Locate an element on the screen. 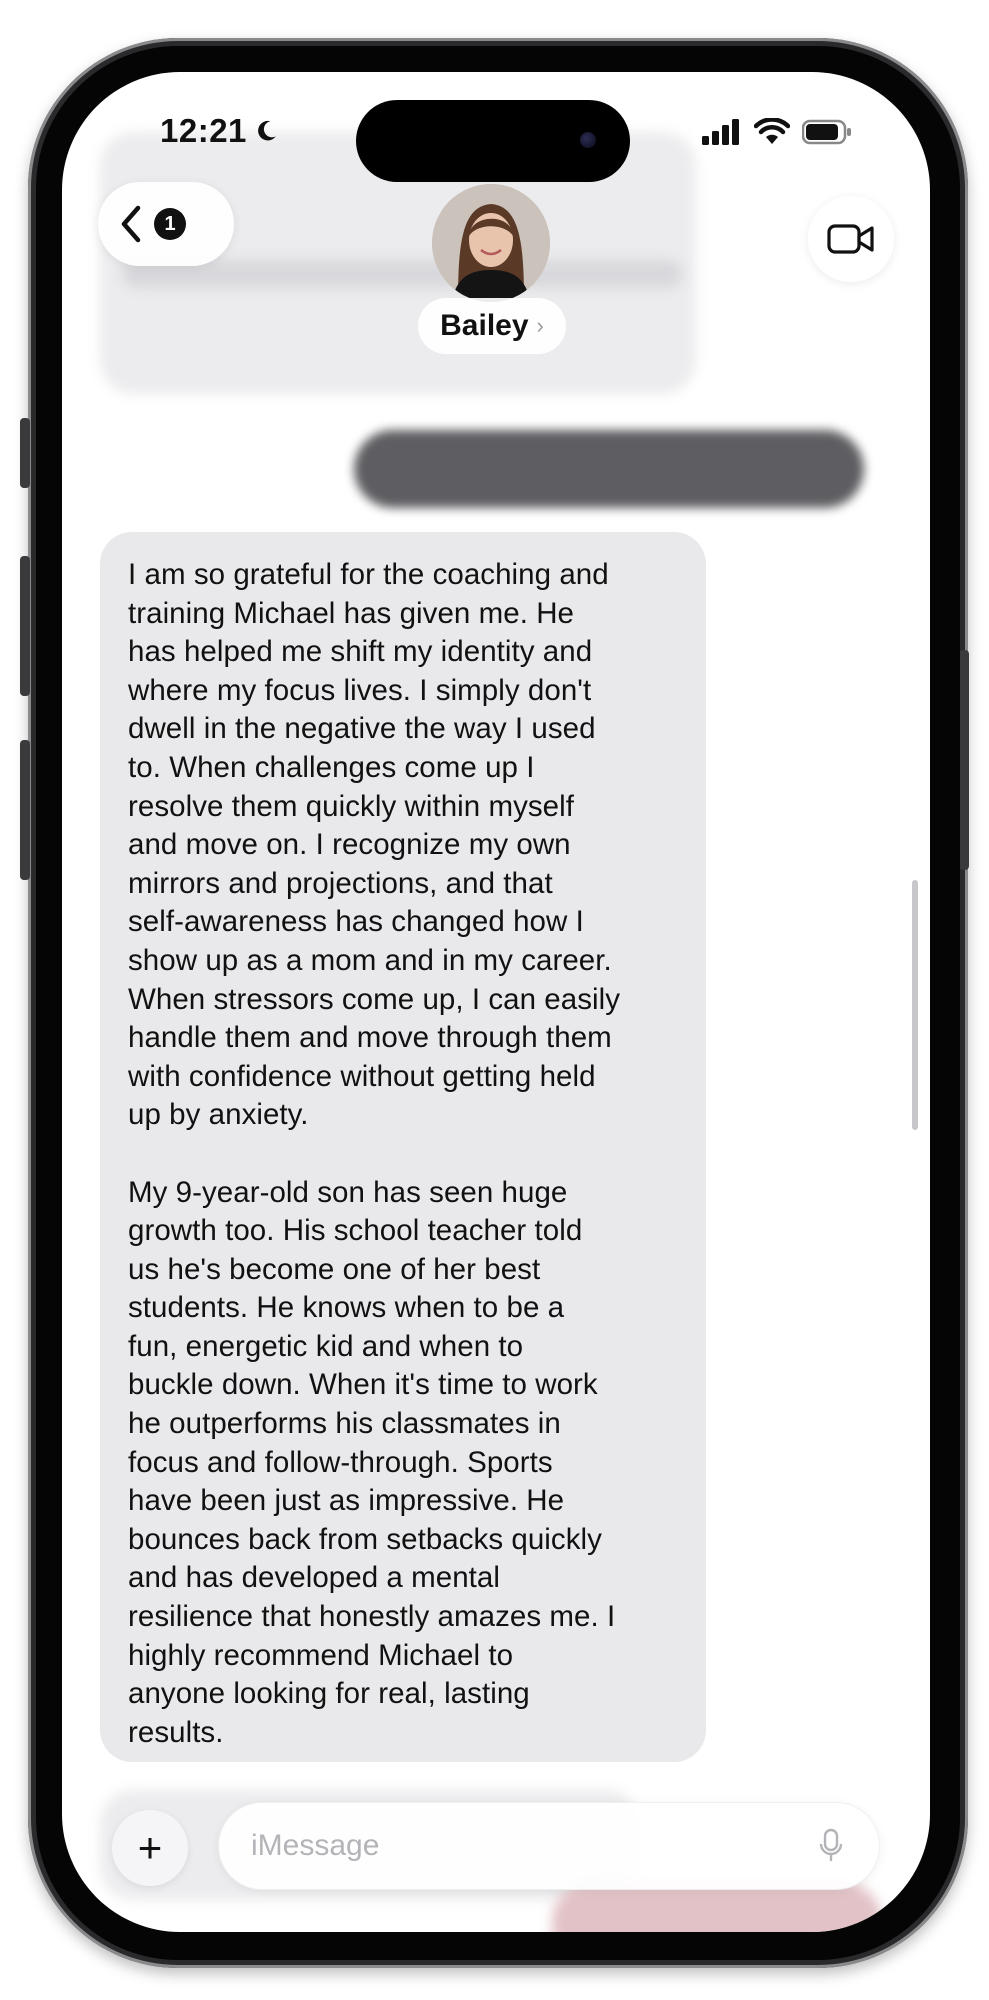 The image size is (989, 2000). imessage-input: iMessage is located at coordinates (549, 1846).